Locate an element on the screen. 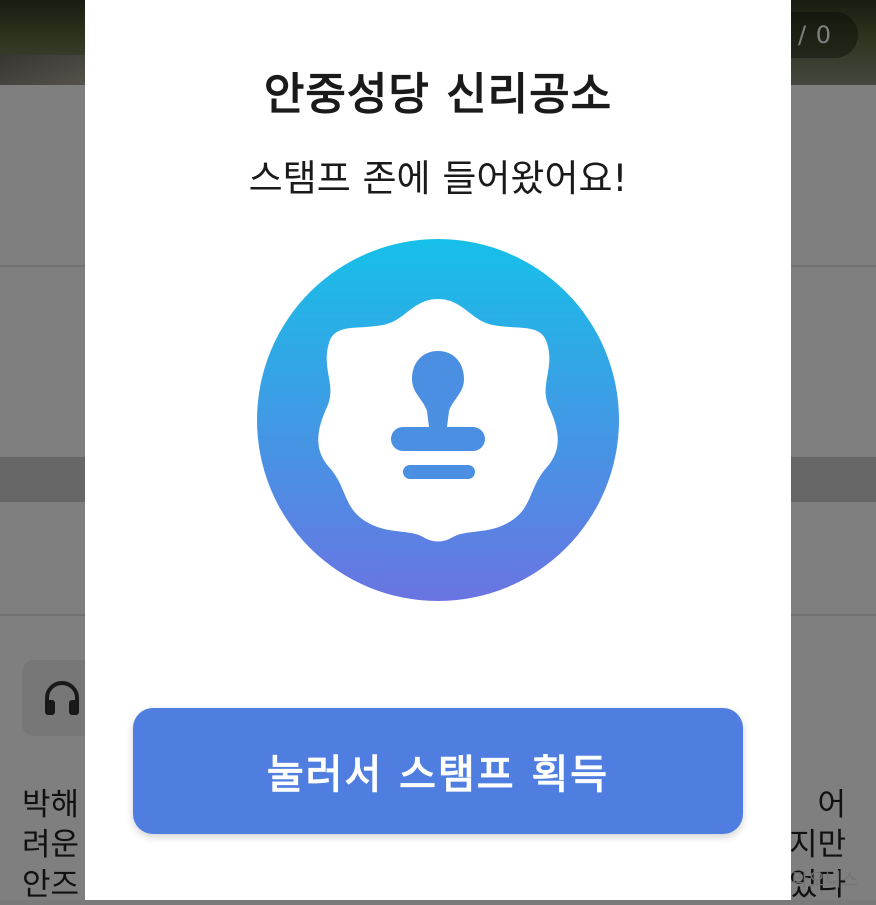 Image resolution: width=876 pixels, height=905 pixels. modal-subtitle: 스탬프 존에 들어왔어요! is located at coordinates (438, 178).